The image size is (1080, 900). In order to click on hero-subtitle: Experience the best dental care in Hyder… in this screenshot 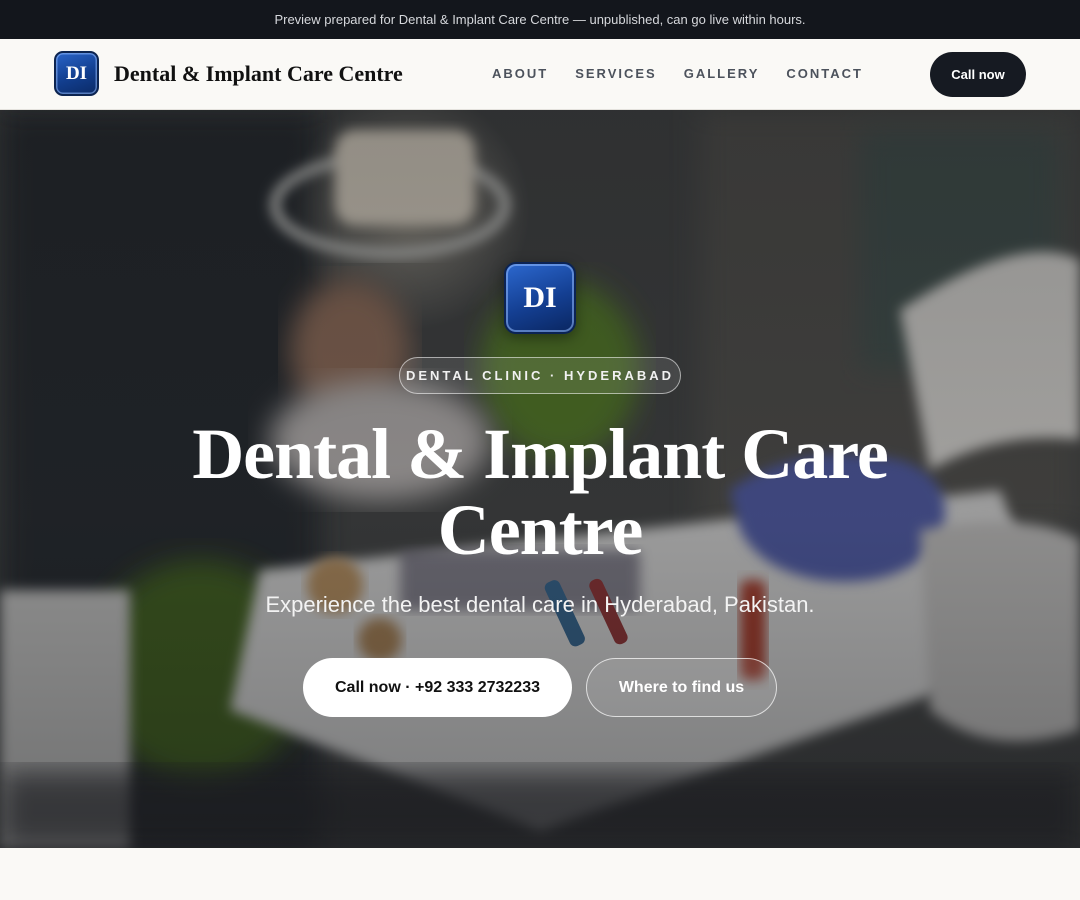, I will do `click(540, 604)`.